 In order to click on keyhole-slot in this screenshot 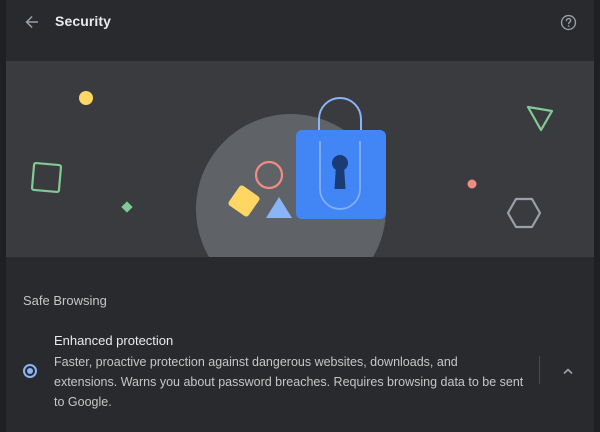, I will do `click(340, 177)`.